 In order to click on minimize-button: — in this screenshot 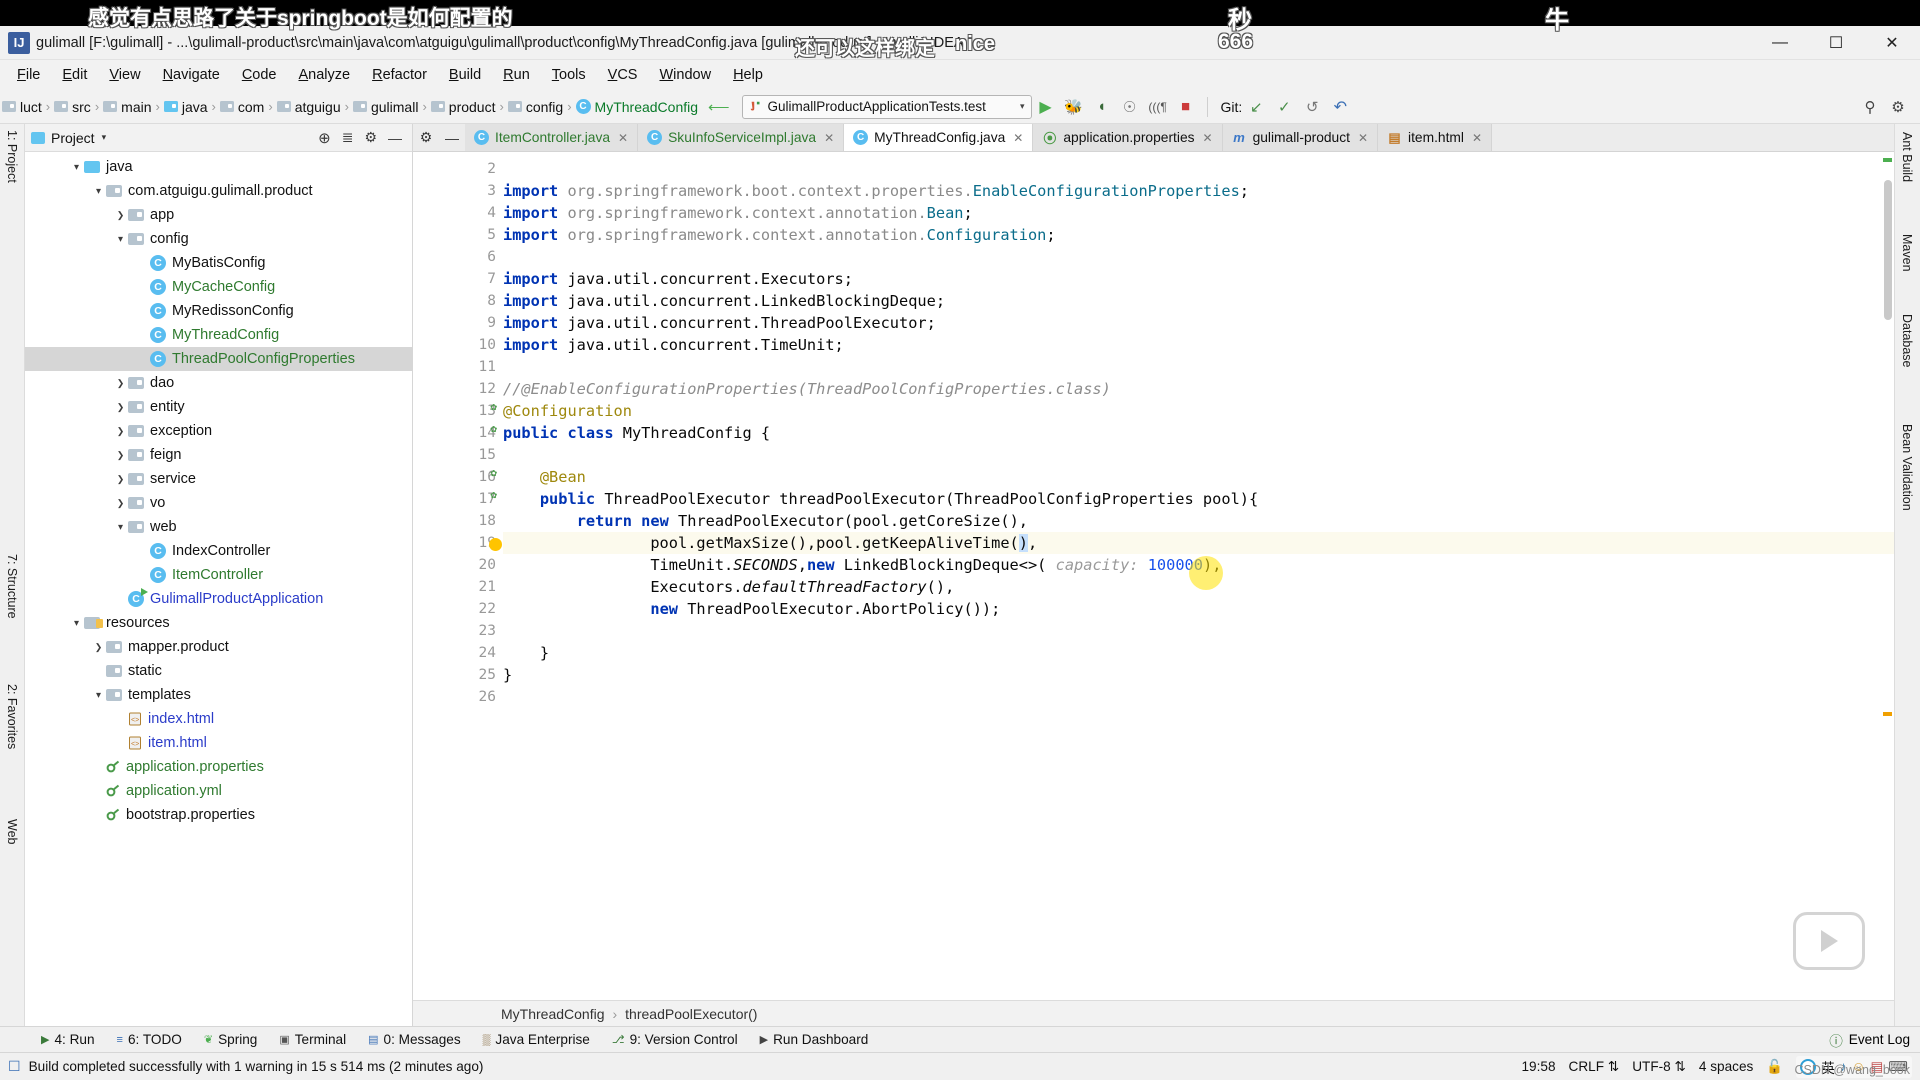, I will do `click(1780, 42)`.